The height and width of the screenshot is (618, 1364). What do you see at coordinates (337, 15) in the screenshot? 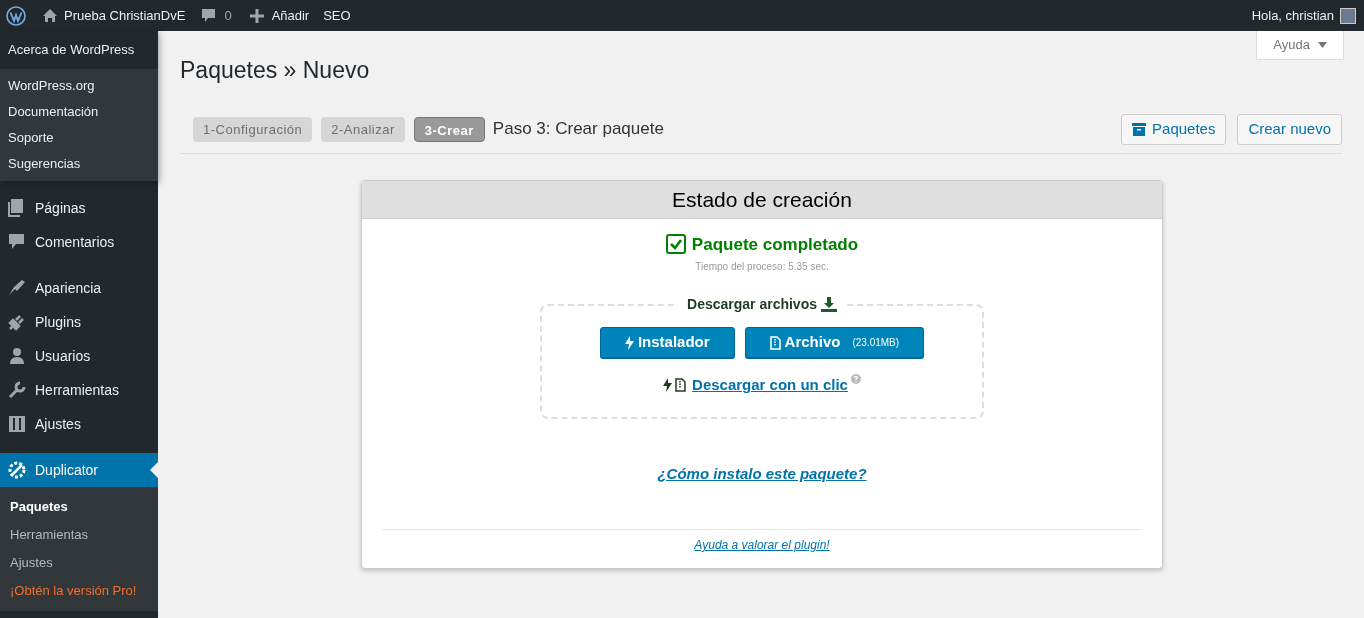
I see `seo-link: SEO` at bounding box center [337, 15].